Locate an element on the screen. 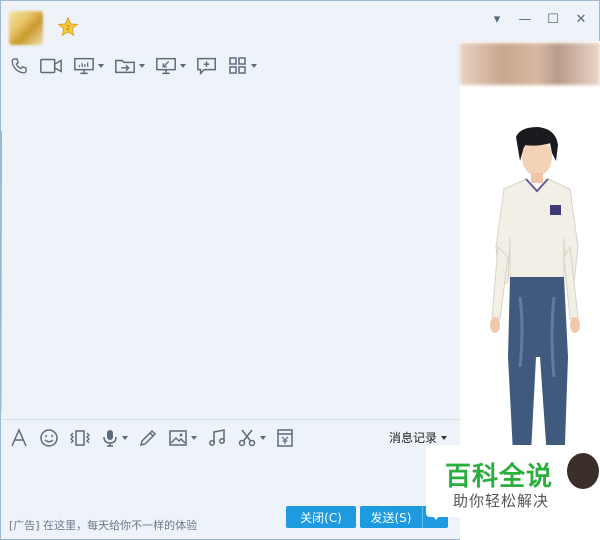  add-chat-icon is located at coordinates (206, 66).